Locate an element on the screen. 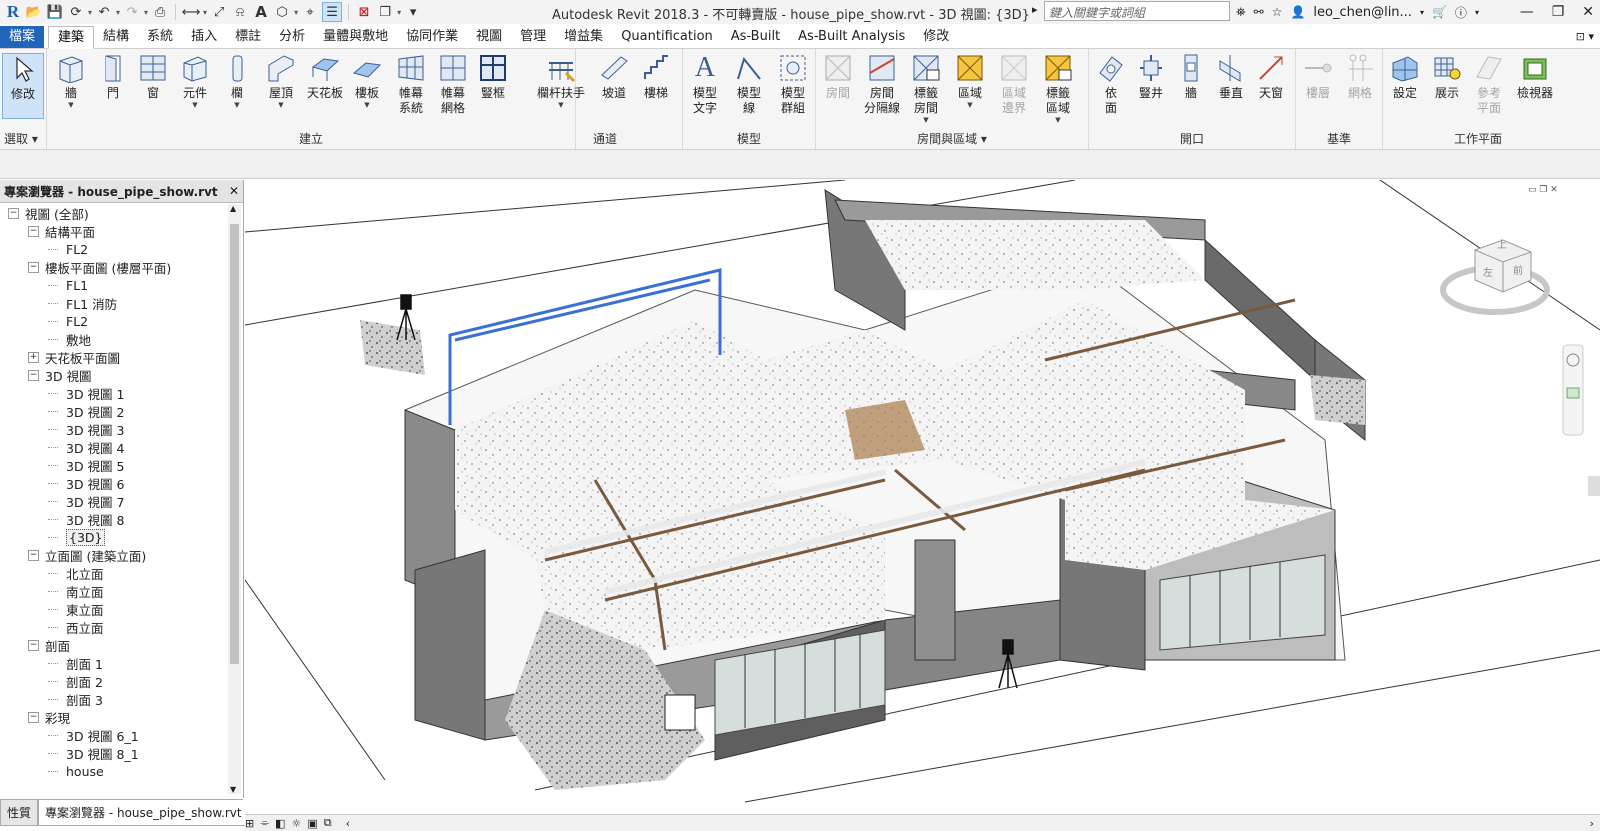 The image size is (1600, 831). tab-structure: 結構 is located at coordinates (116, 37).